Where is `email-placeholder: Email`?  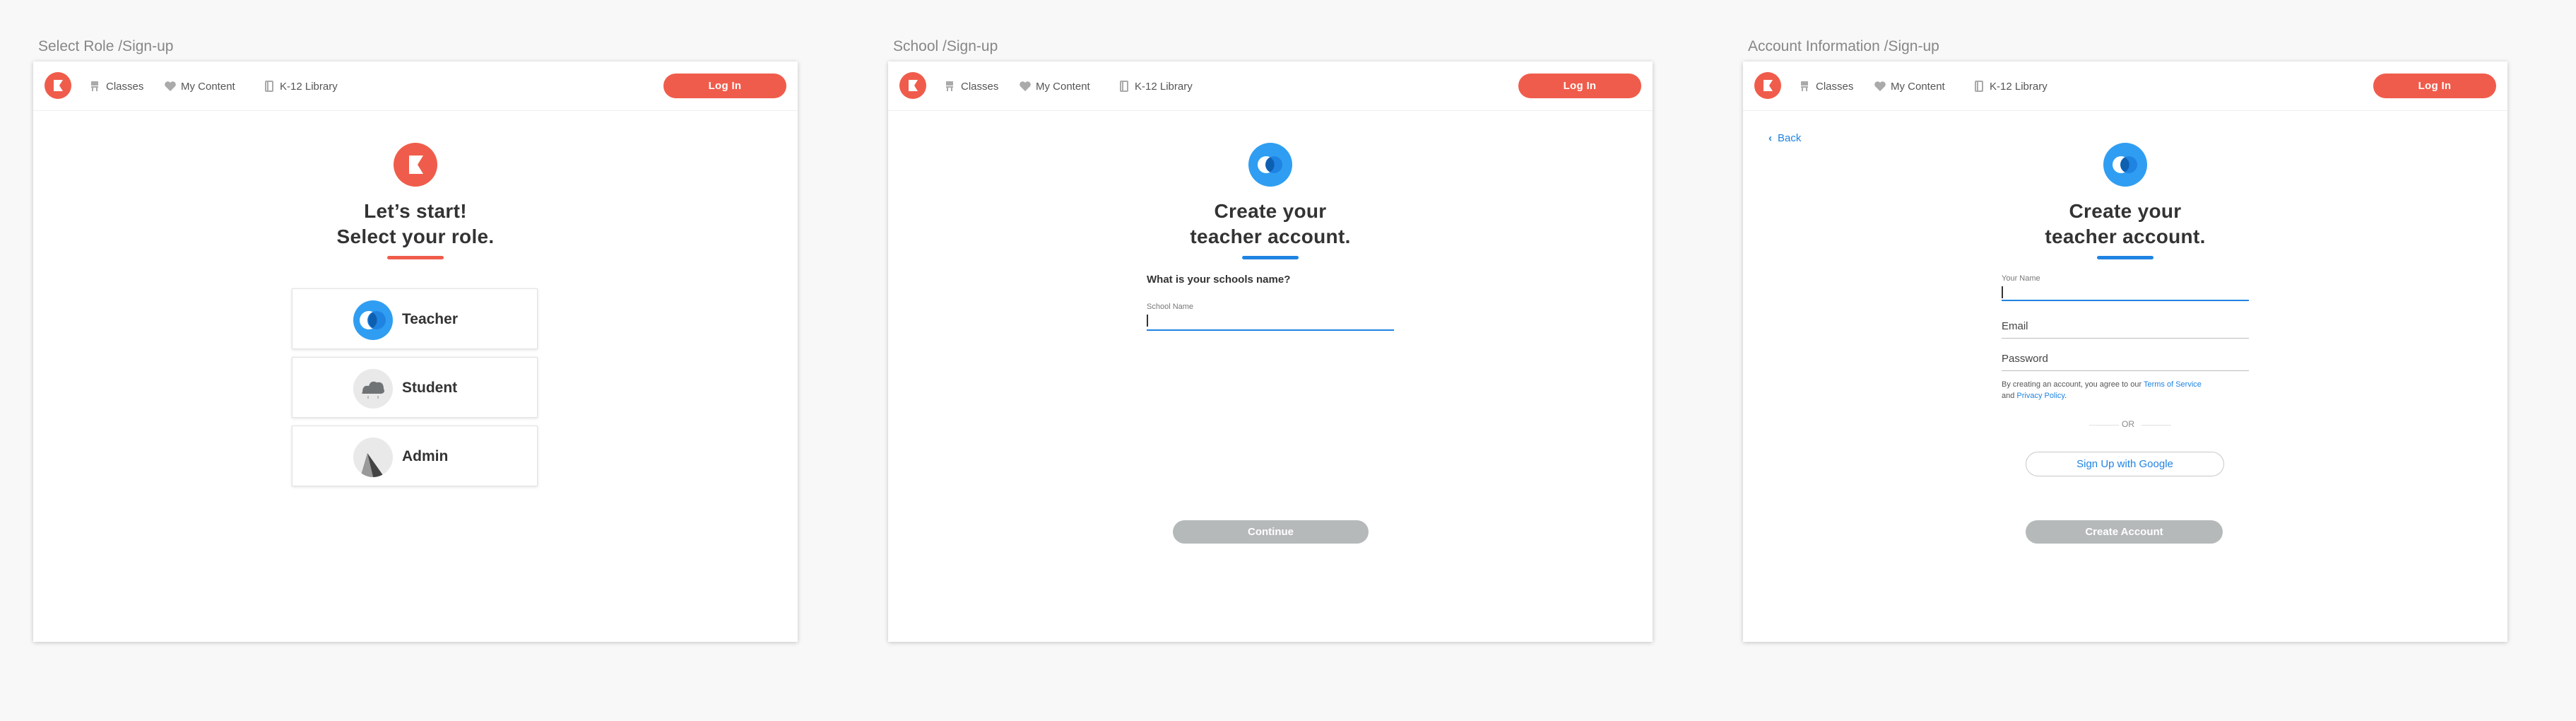
email-placeholder: Email is located at coordinates (2015, 326).